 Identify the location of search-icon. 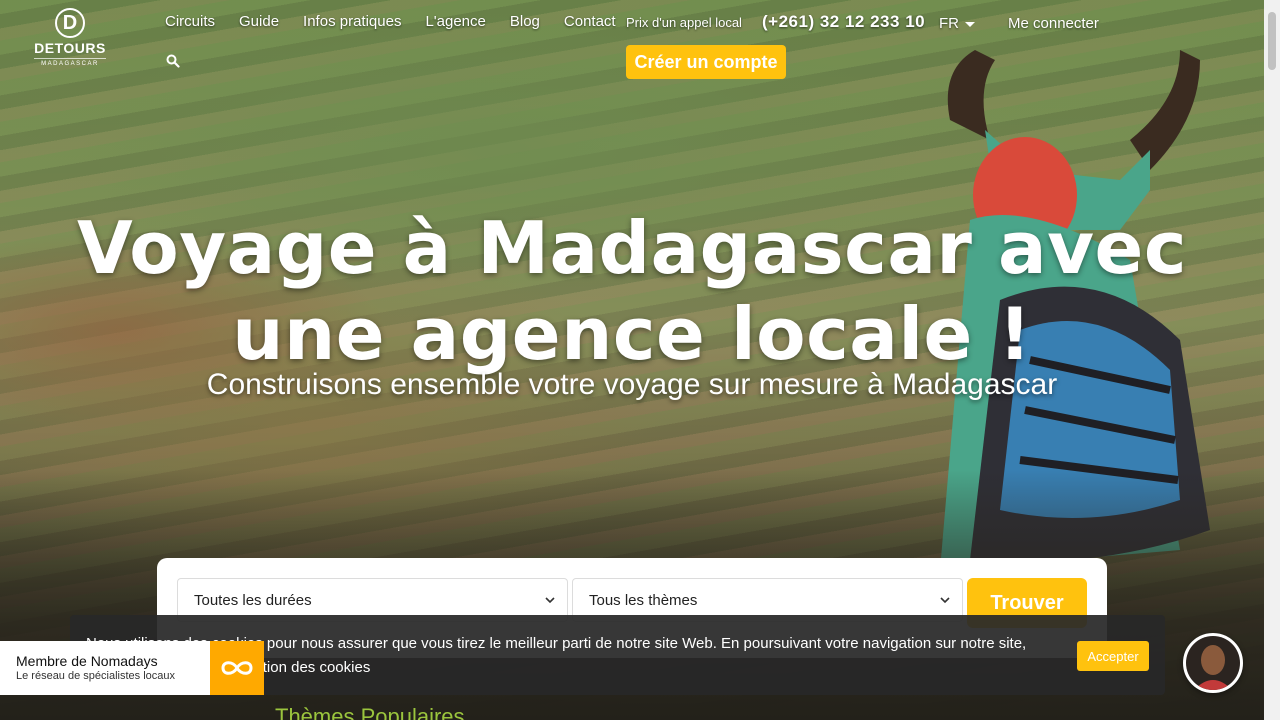
(173, 61).